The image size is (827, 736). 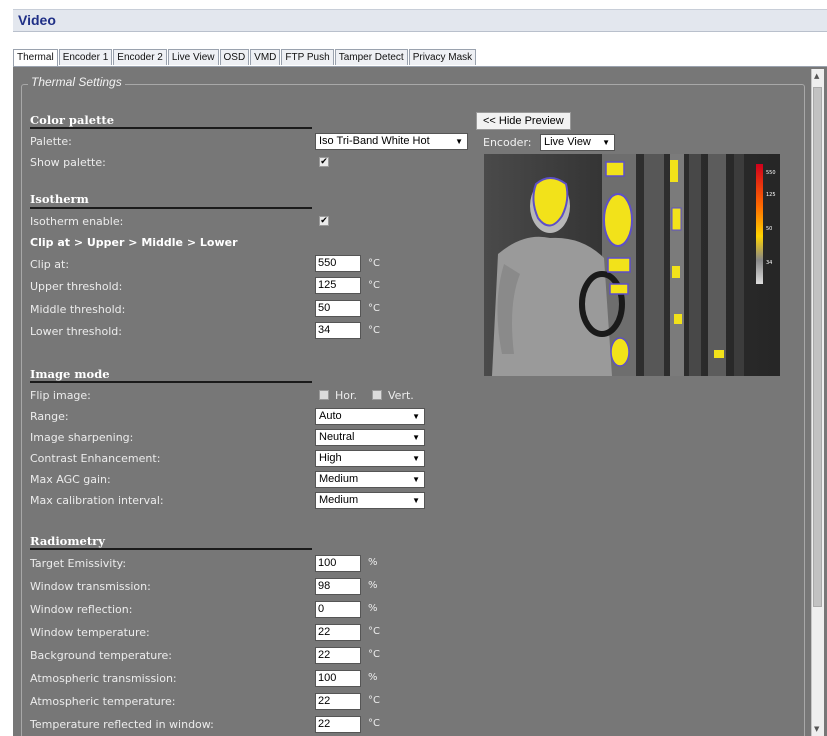 What do you see at coordinates (401, 395) in the screenshot?
I see `flip-vert-label: Vert.` at bounding box center [401, 395].